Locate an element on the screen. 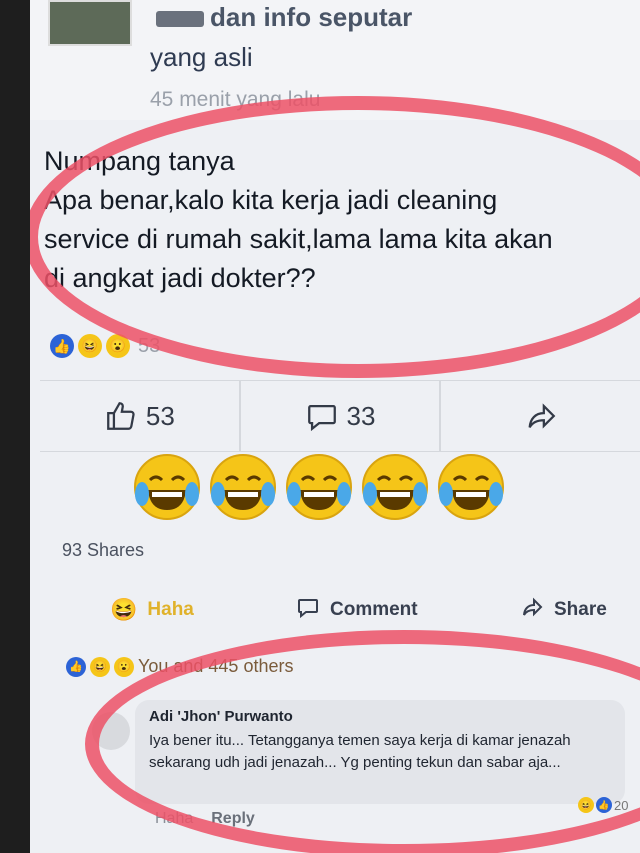 This screenshot has height=853, width=640. action-bar: 53 33 is located at coordinates (340, 416).